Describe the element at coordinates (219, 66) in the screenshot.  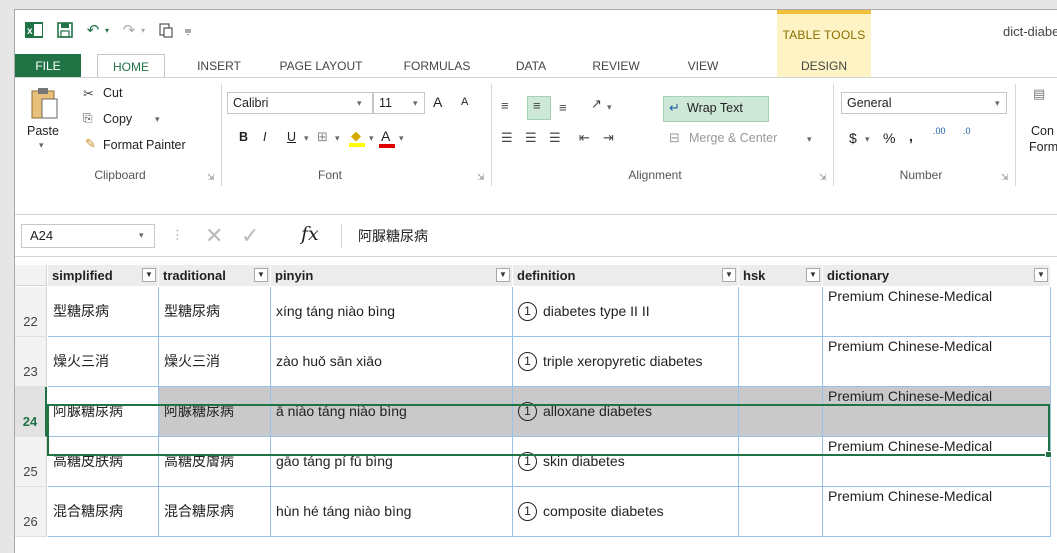
I see `tab-insert: INSERT` at that location.